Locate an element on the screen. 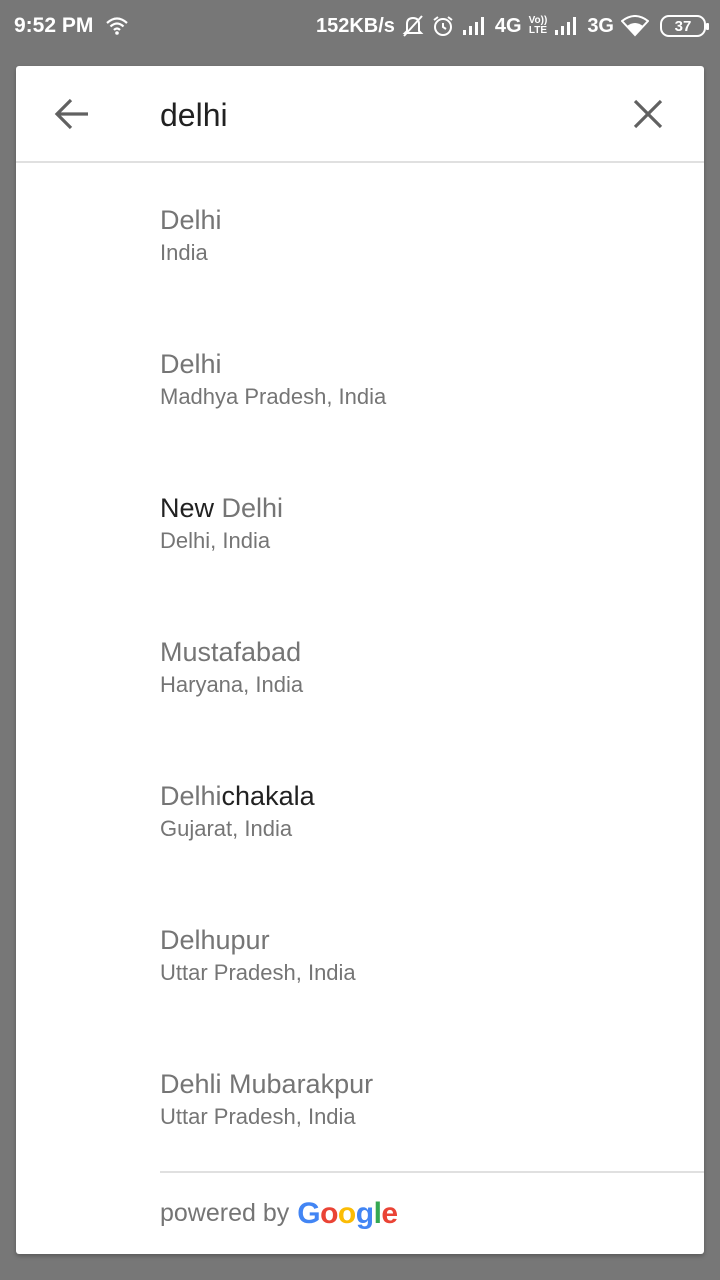 The width and height of the screenshot is (720, 1280). result-subtitle: India is located at coordinates (184, 252).